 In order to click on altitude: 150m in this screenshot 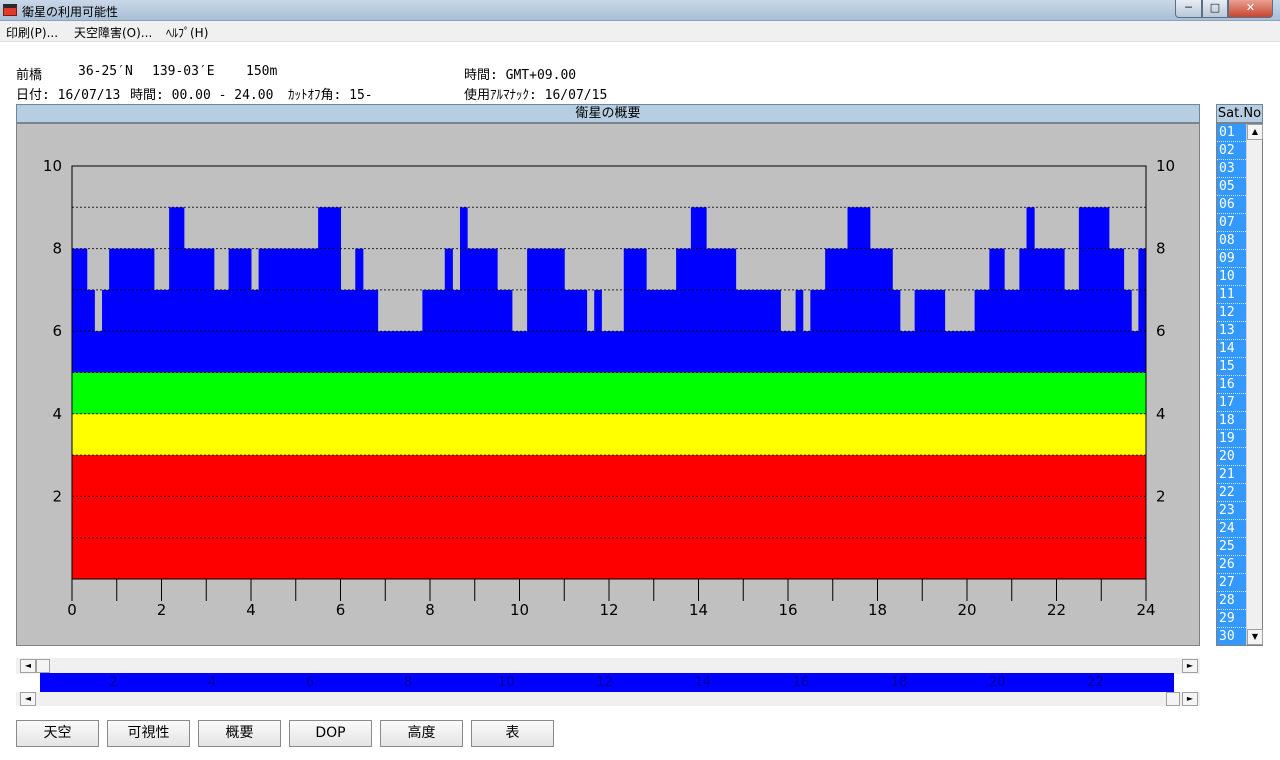, I will do `click(262, 71)`.